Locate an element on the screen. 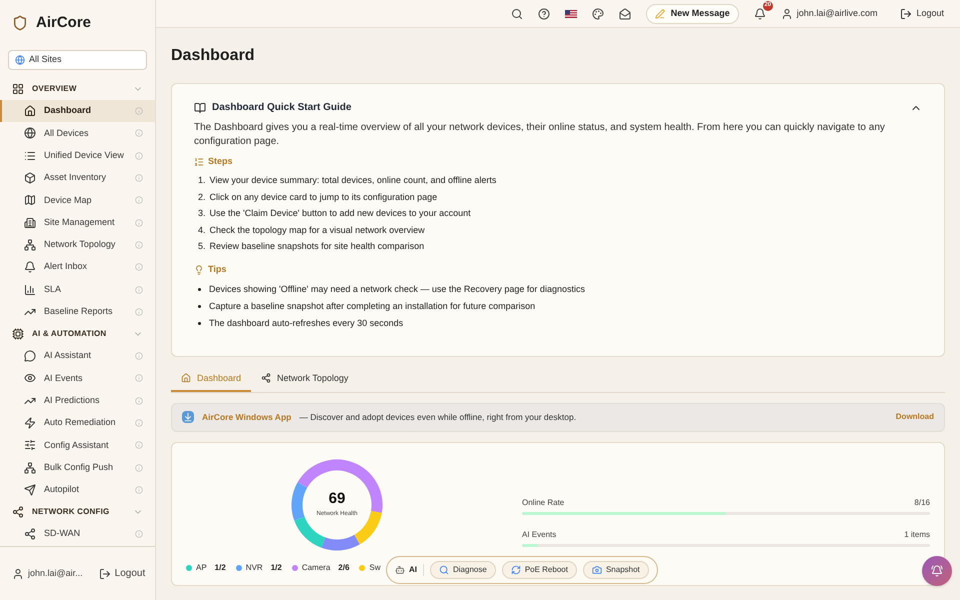 Image resolution: width=960 pixels, height=600 pixels. sidebar-item: All Devices is located at coordinates (77, 133).